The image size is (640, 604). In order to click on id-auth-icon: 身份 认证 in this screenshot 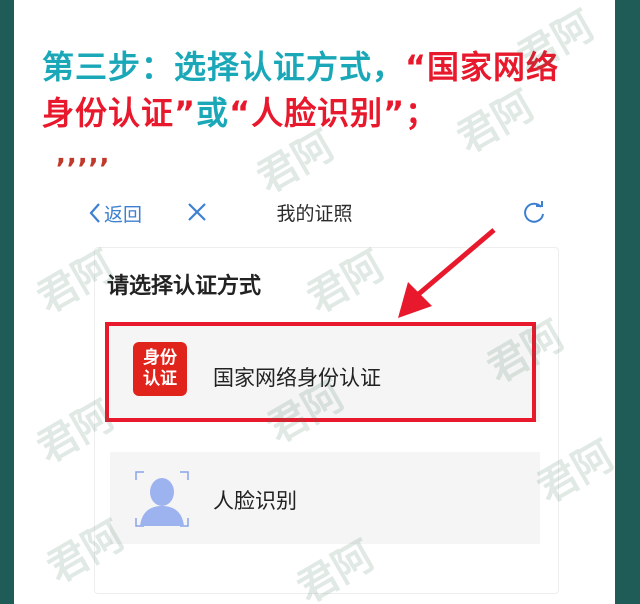, I will do `click(160, 369)`.